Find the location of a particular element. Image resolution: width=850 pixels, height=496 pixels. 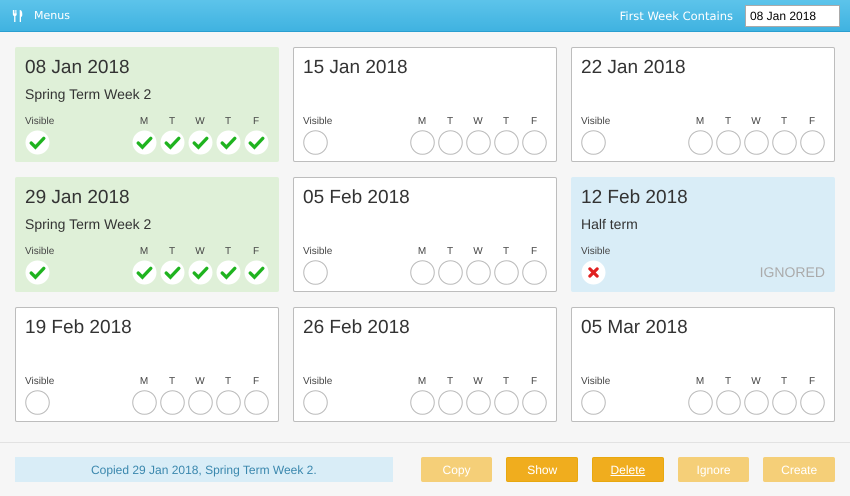

week-card: 08 Jan 2018 Spring Term Week 2 Visible M T W T F is located at coordinates (147, 104).